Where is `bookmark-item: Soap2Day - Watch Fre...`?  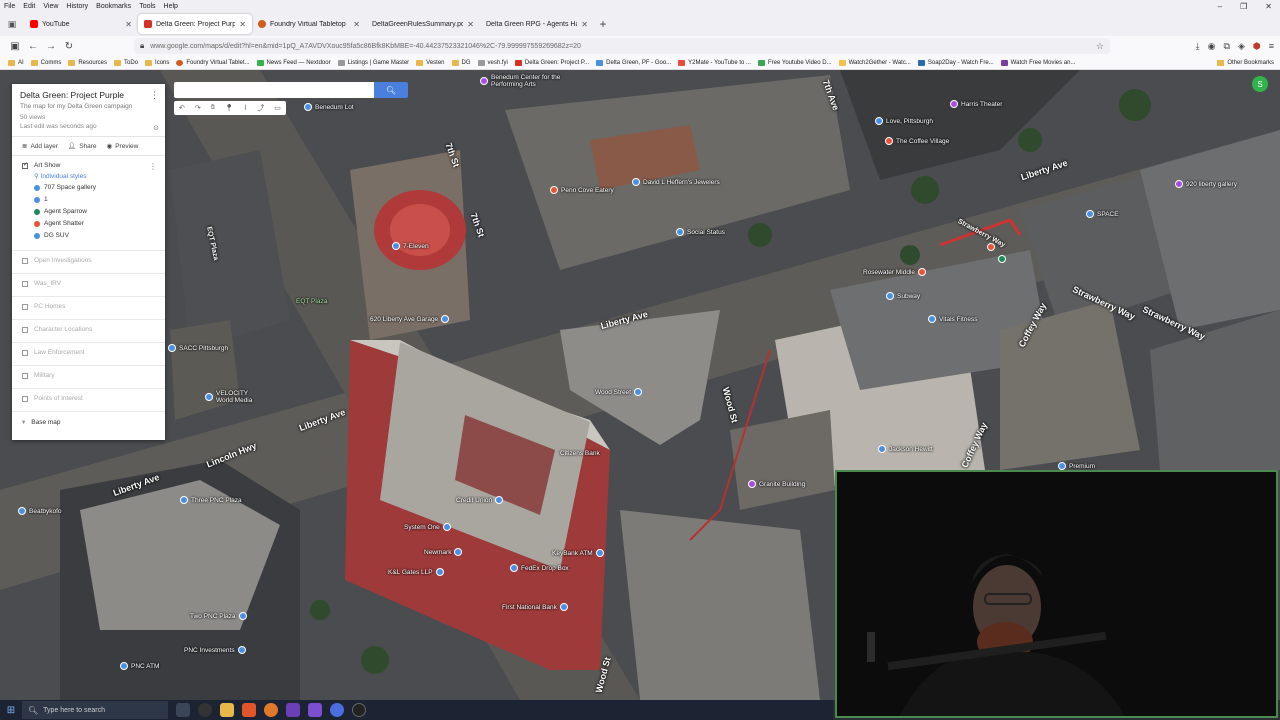
bookmark-item: Soap2Day - Watch Fre... is located at coordinates (955, 62).